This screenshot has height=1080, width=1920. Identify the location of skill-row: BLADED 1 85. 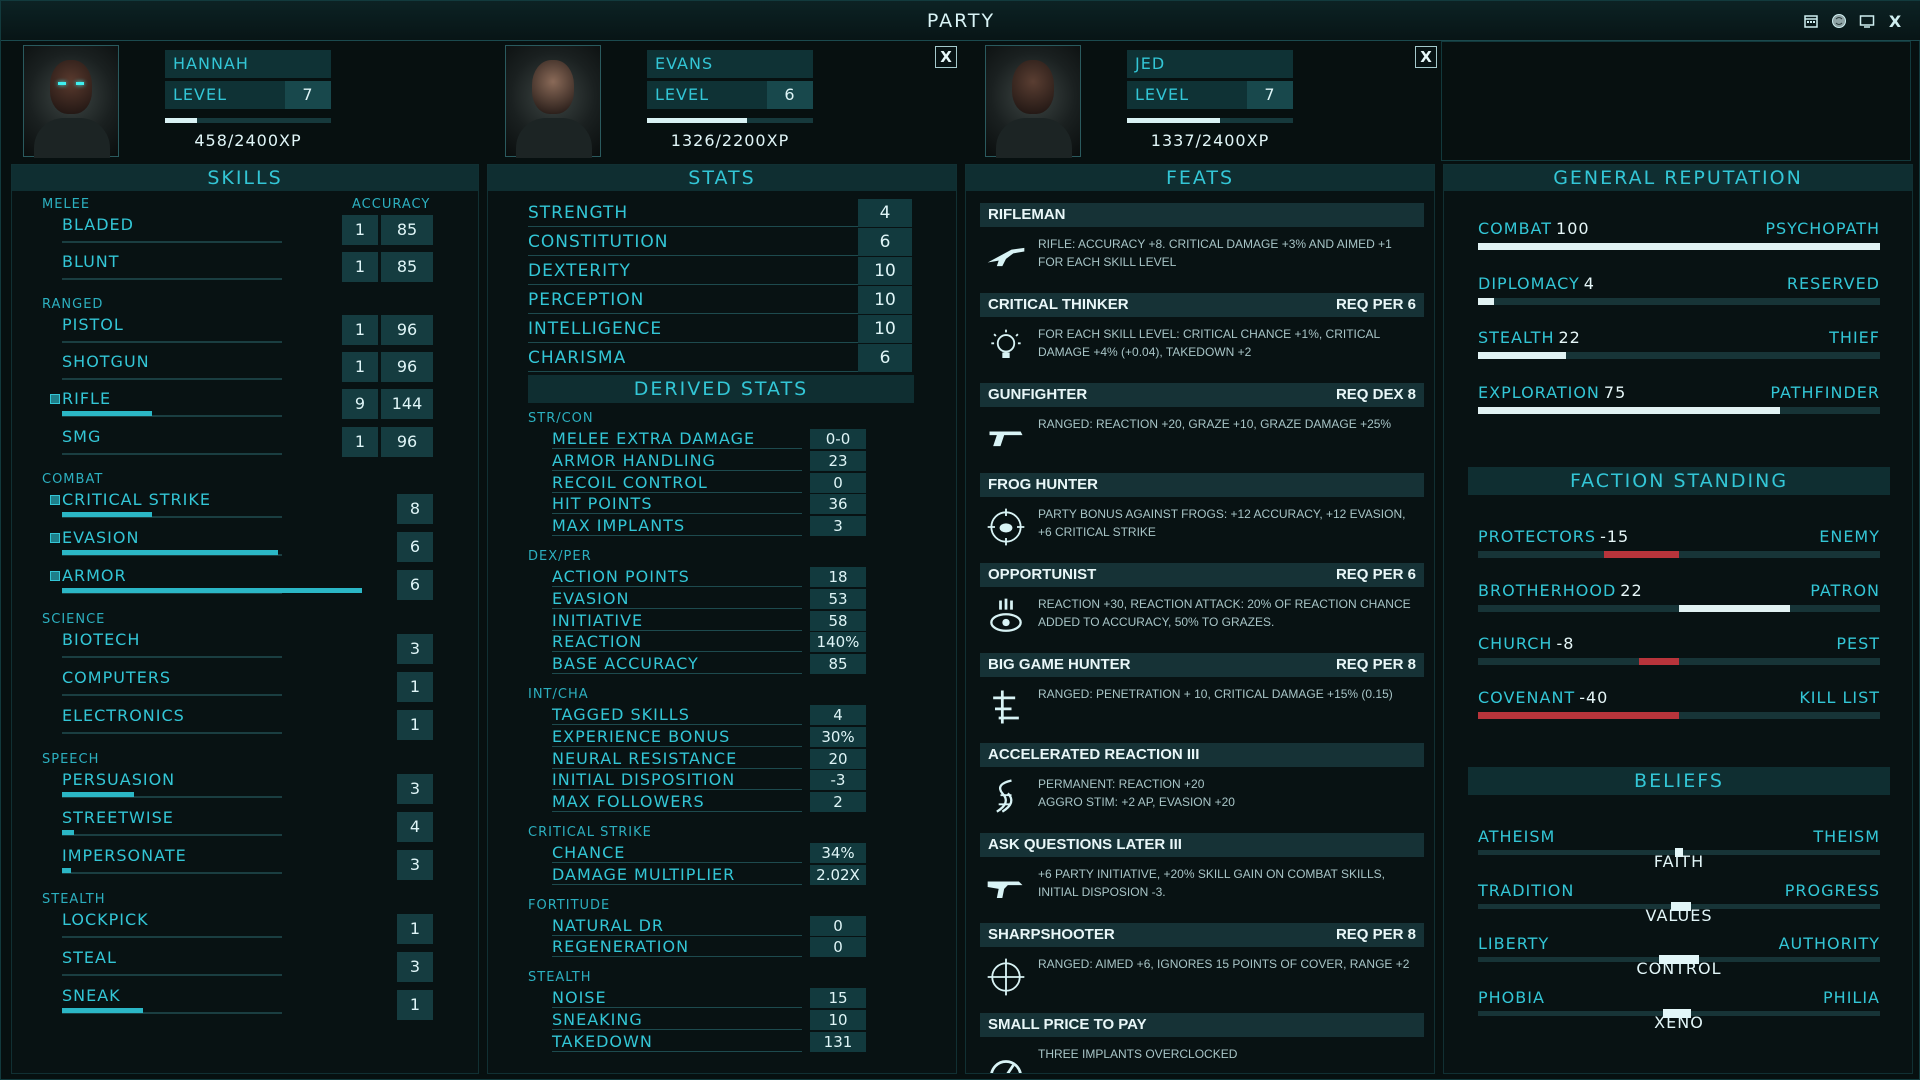
(246, 230).